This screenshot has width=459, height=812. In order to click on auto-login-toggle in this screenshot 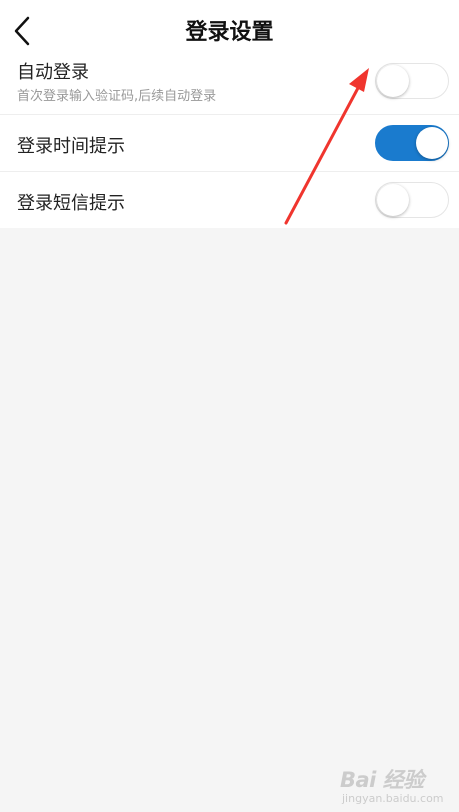, I will do `click(412, 81)`.